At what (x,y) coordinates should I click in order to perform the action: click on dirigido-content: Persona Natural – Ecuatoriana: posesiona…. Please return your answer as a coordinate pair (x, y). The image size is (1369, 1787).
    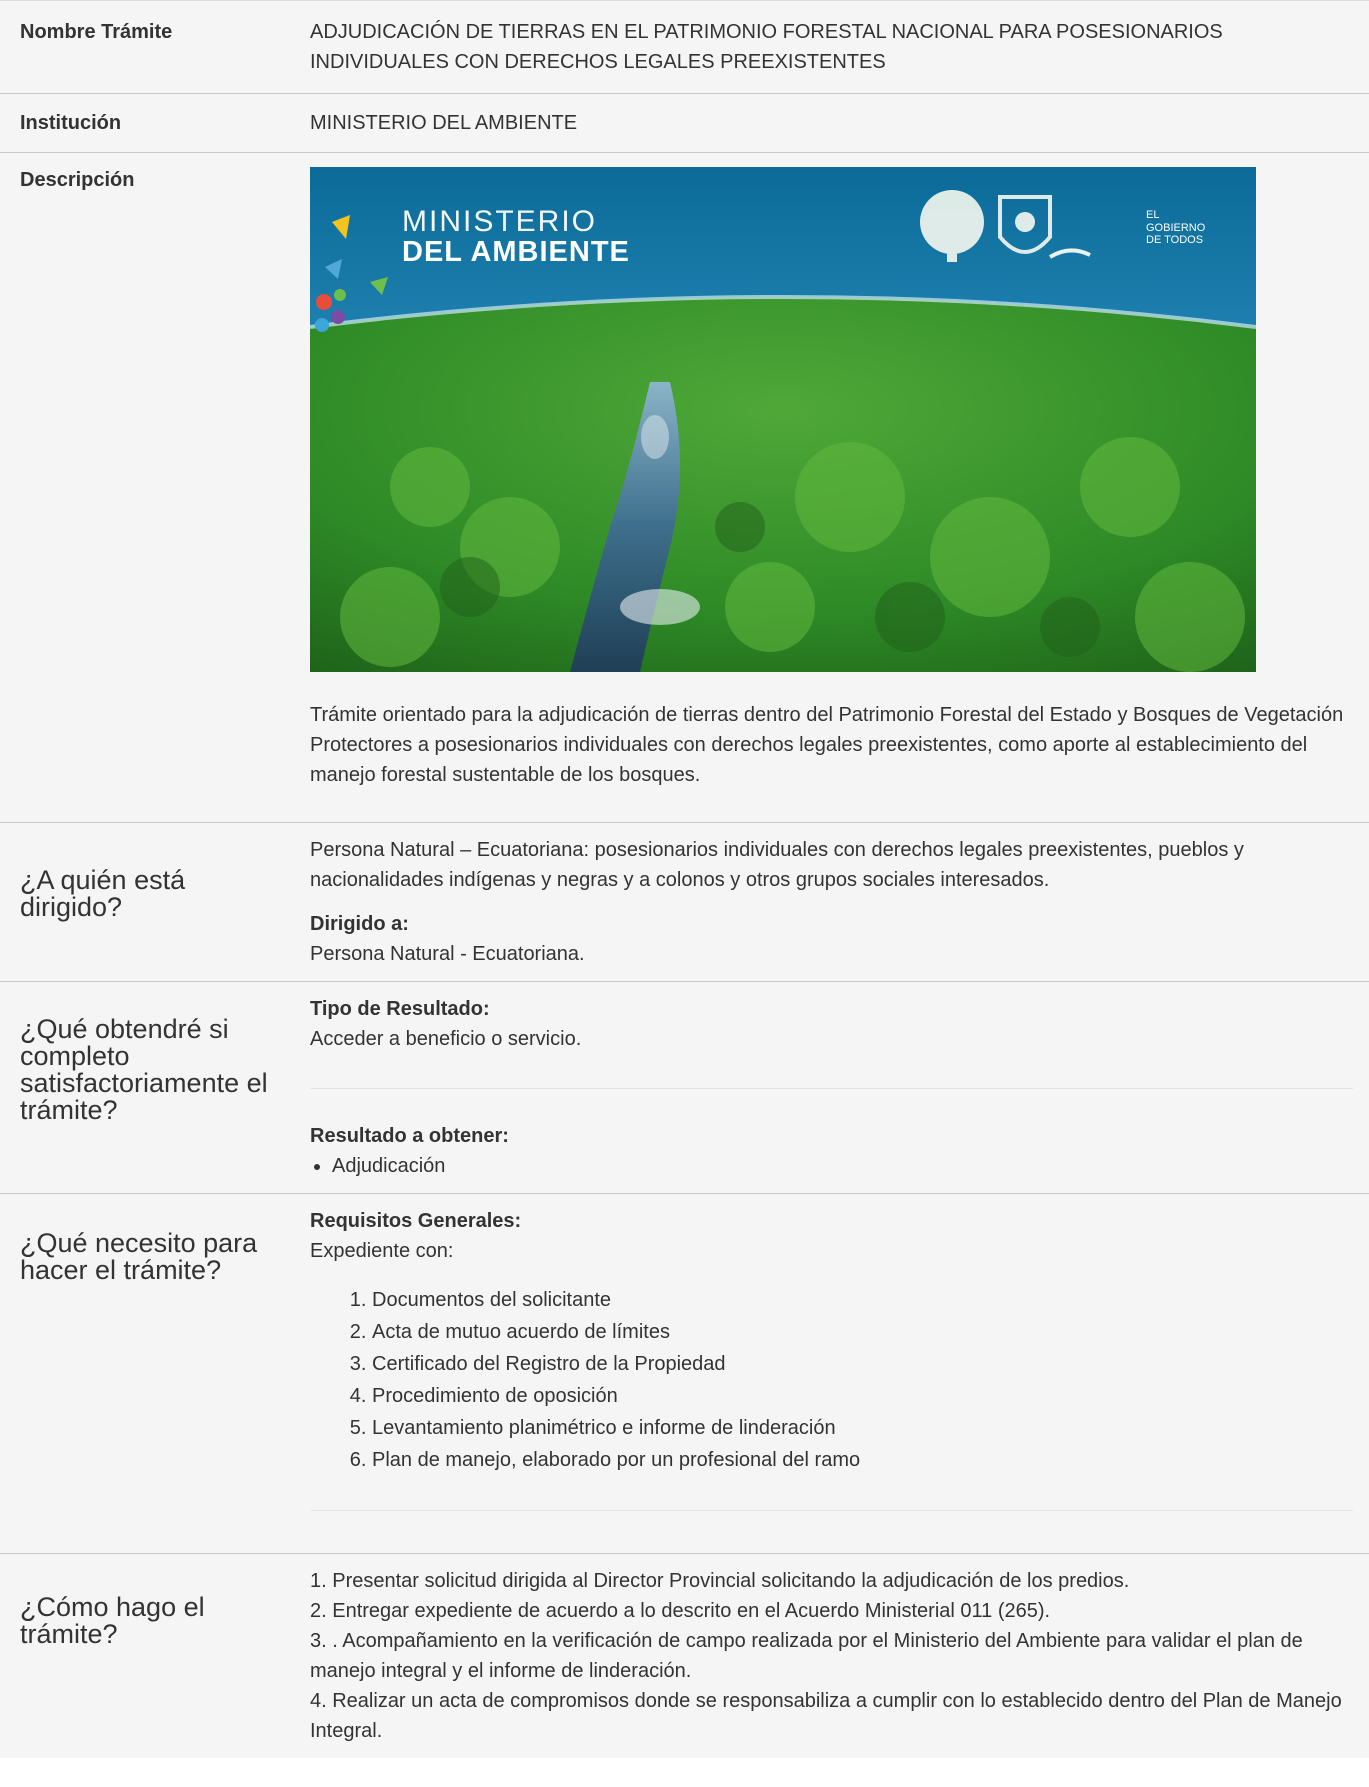
    Looking at the image, I should click on (829, 902).